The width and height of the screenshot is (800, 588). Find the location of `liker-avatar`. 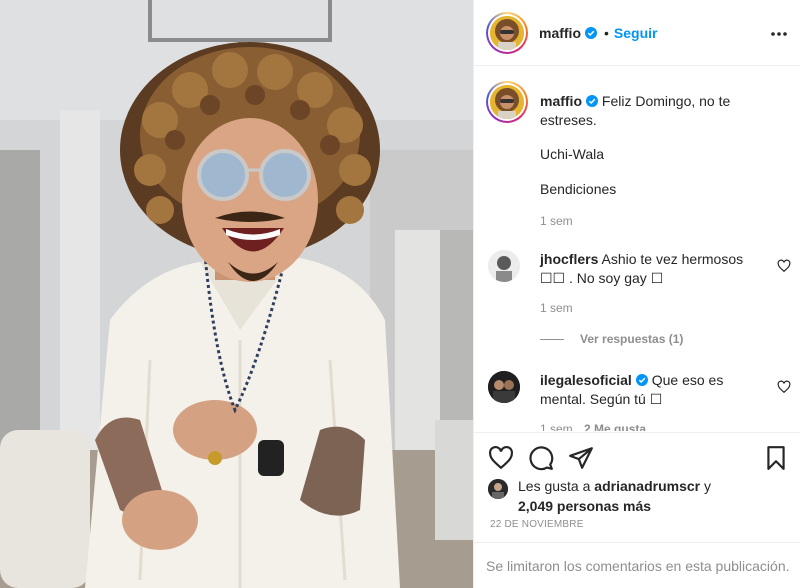

liker-avatar is located at coordinates (498, 489).